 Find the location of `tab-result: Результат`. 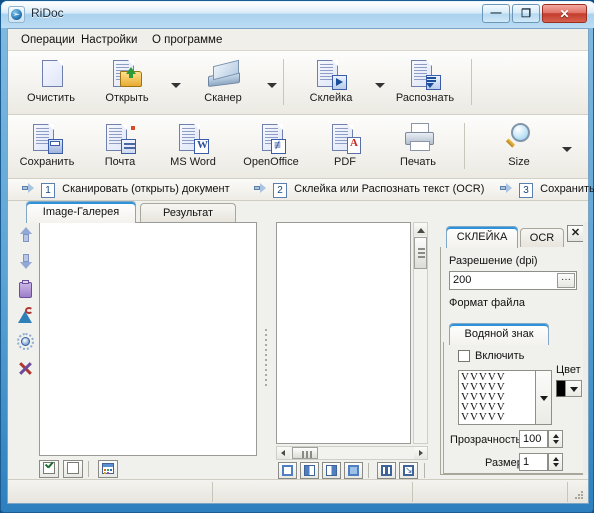

tab-result: Результат is located at coordinates (188, 213).